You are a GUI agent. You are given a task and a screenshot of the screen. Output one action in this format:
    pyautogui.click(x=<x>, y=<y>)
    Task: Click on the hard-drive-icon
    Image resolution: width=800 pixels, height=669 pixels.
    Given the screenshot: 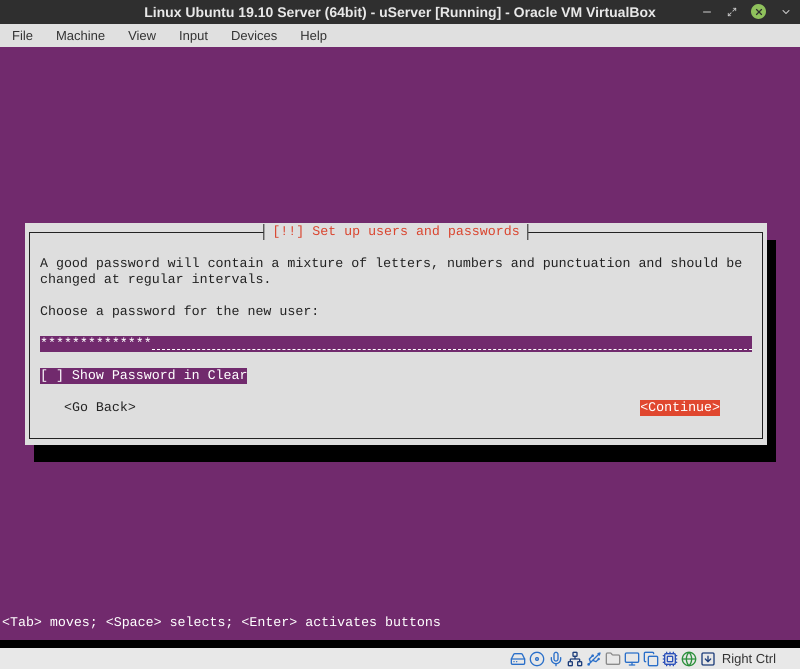 What is the action you would take?
    pyautogui.click(x=518, y=658)
    